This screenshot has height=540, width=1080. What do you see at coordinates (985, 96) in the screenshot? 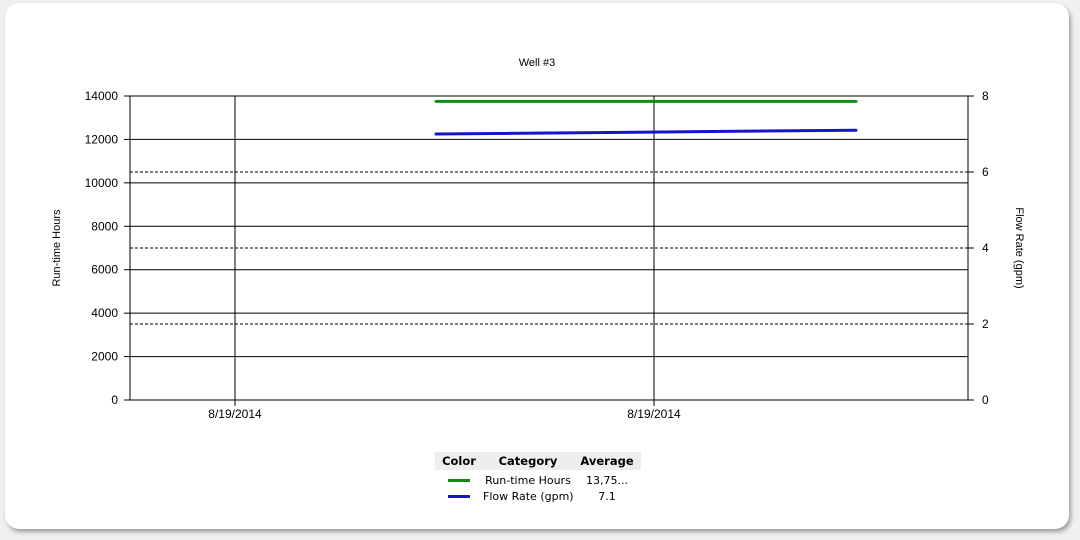
I see `y-right-tick-label: 8` at bounding box center [985, 96].